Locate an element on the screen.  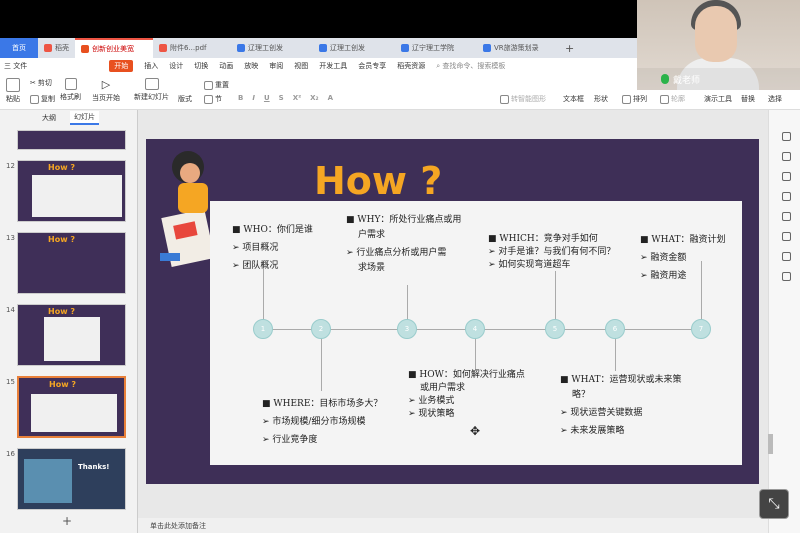
strikethrough-icon: S is located at coordinates (281, 98).